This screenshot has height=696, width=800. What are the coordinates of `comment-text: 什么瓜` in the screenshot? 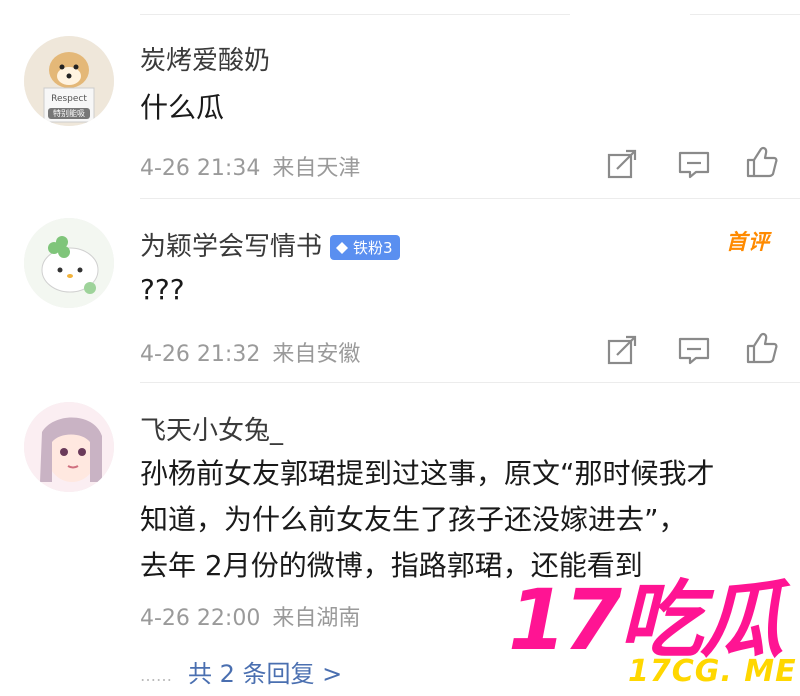 It's located at (182, 107).